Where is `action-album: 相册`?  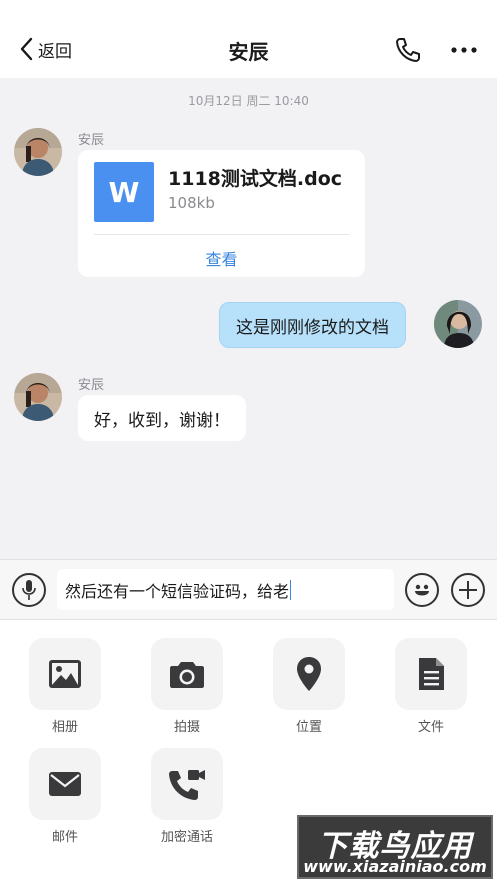 action-album: 相册 is located at coordinates (65, 686).